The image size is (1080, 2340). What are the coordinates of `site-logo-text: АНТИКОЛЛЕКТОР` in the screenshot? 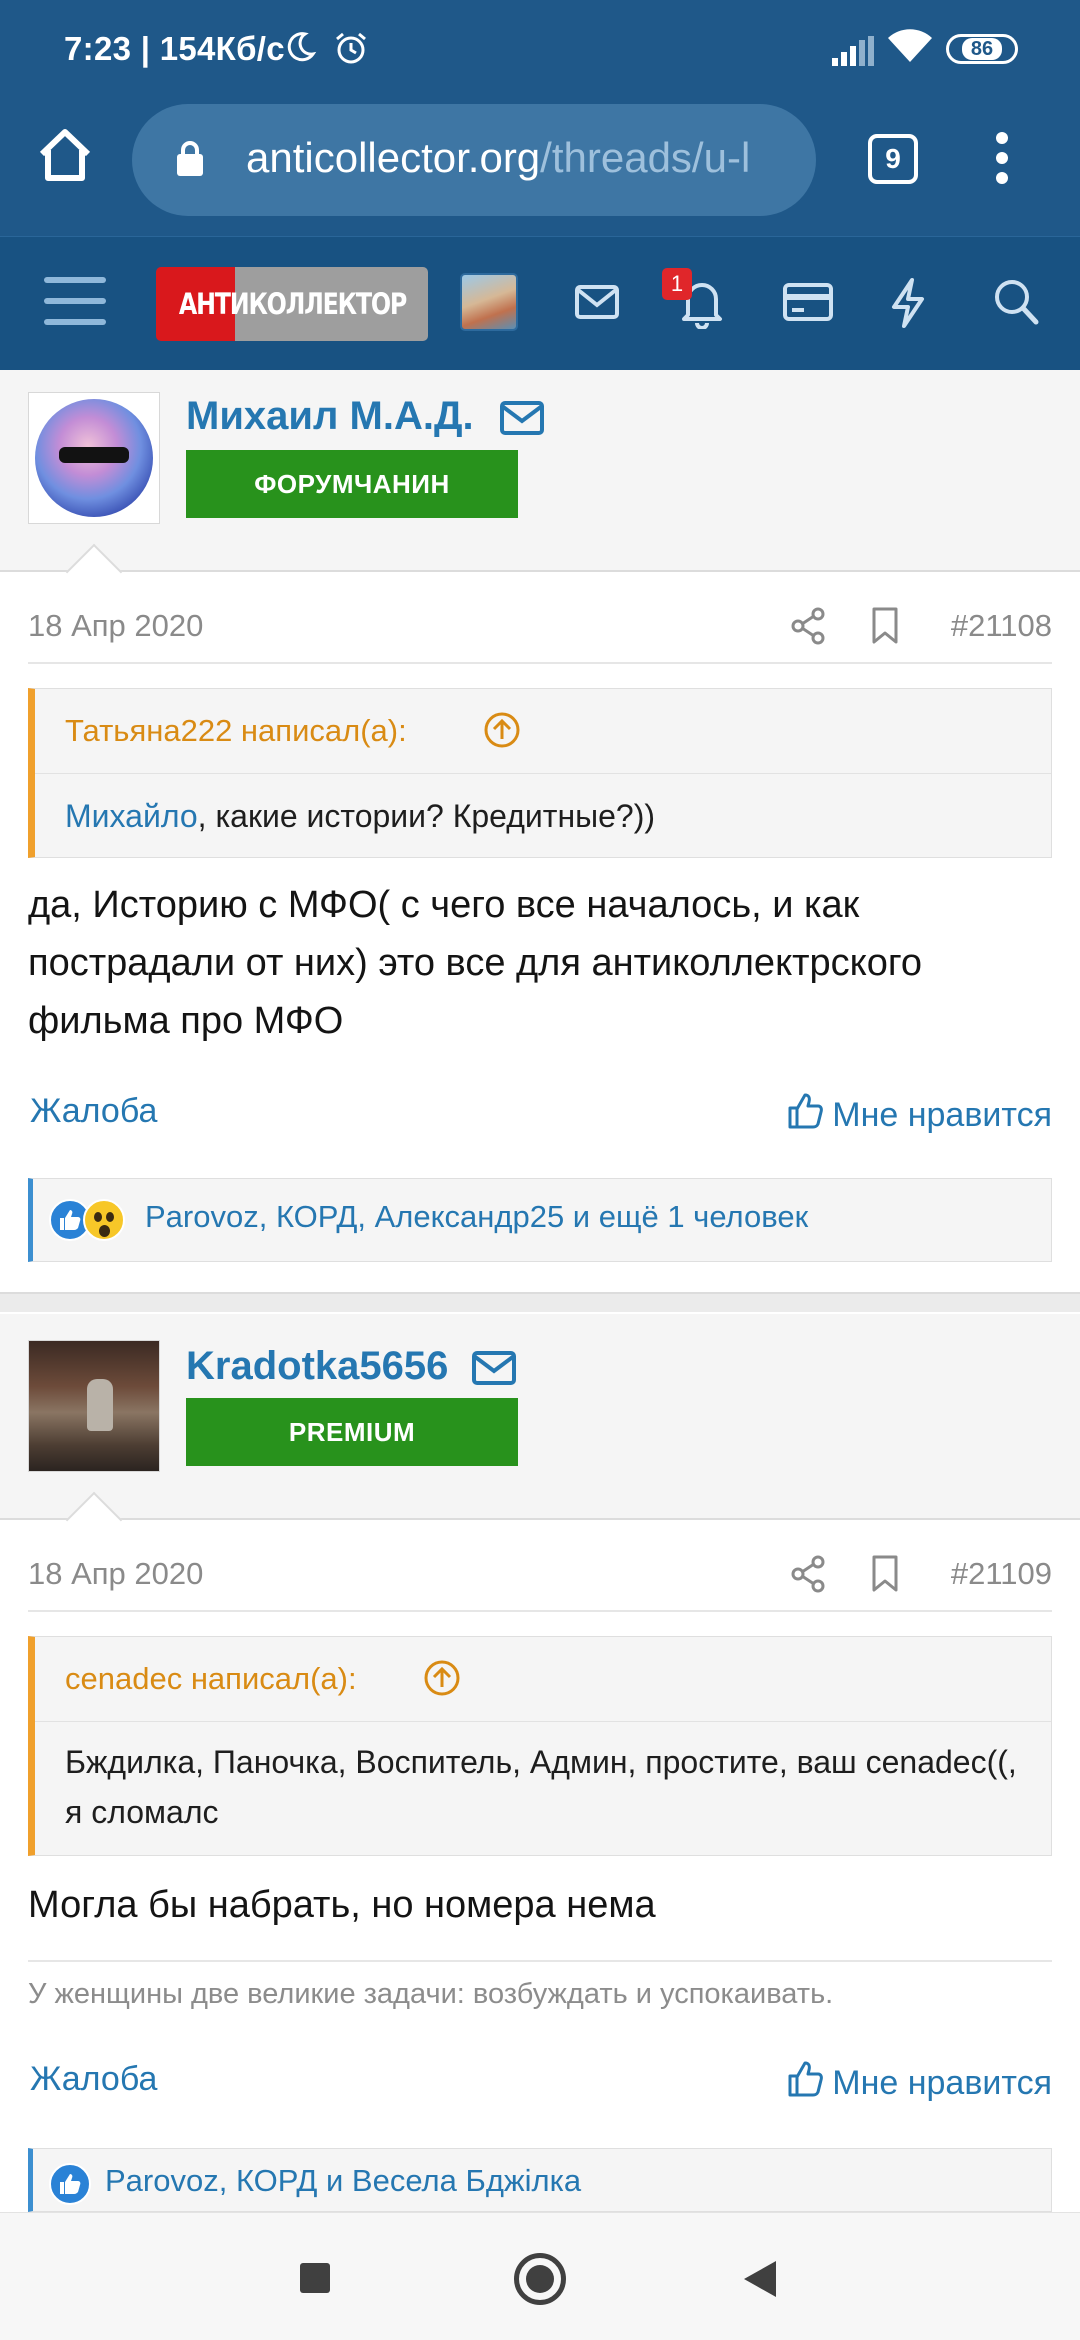 It's located at (292, 304).